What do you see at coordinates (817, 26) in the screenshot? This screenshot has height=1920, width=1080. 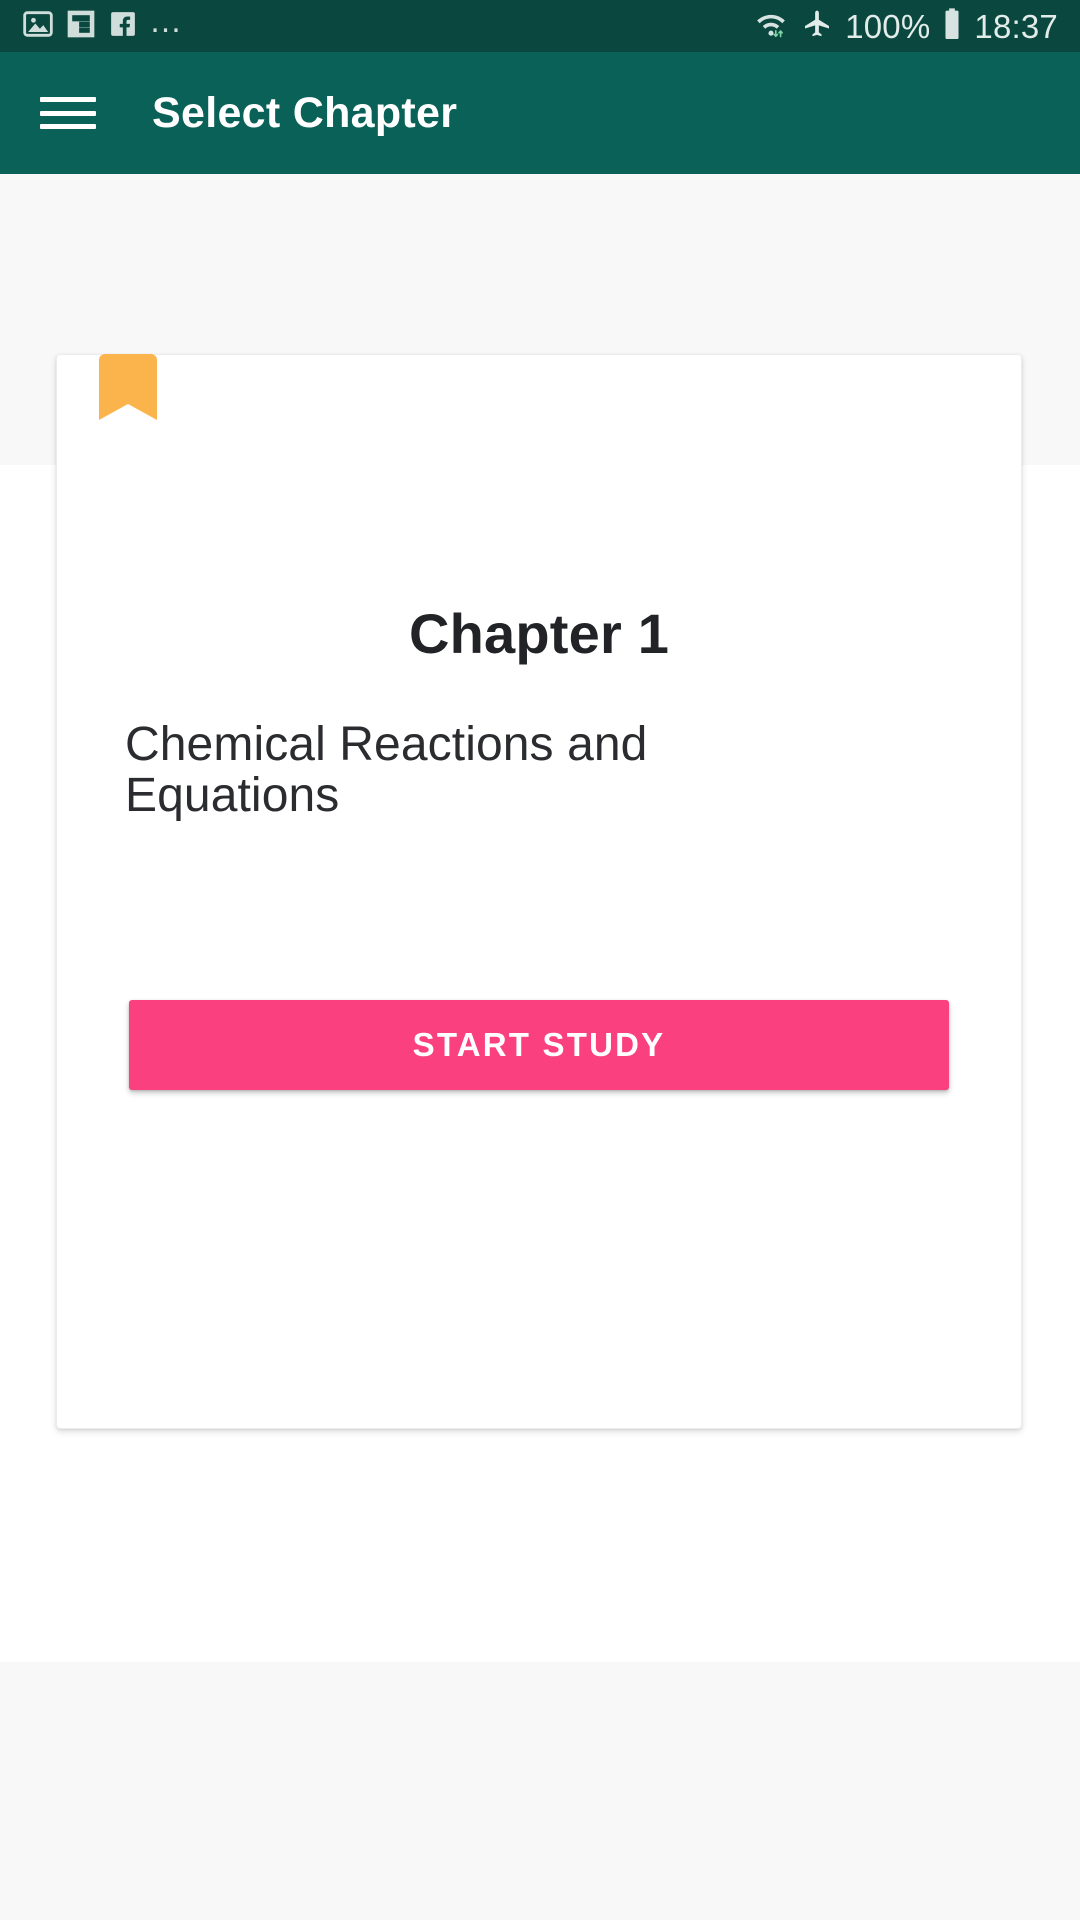 I see `airplane-mode-icon` at bounding box center [817, 26].